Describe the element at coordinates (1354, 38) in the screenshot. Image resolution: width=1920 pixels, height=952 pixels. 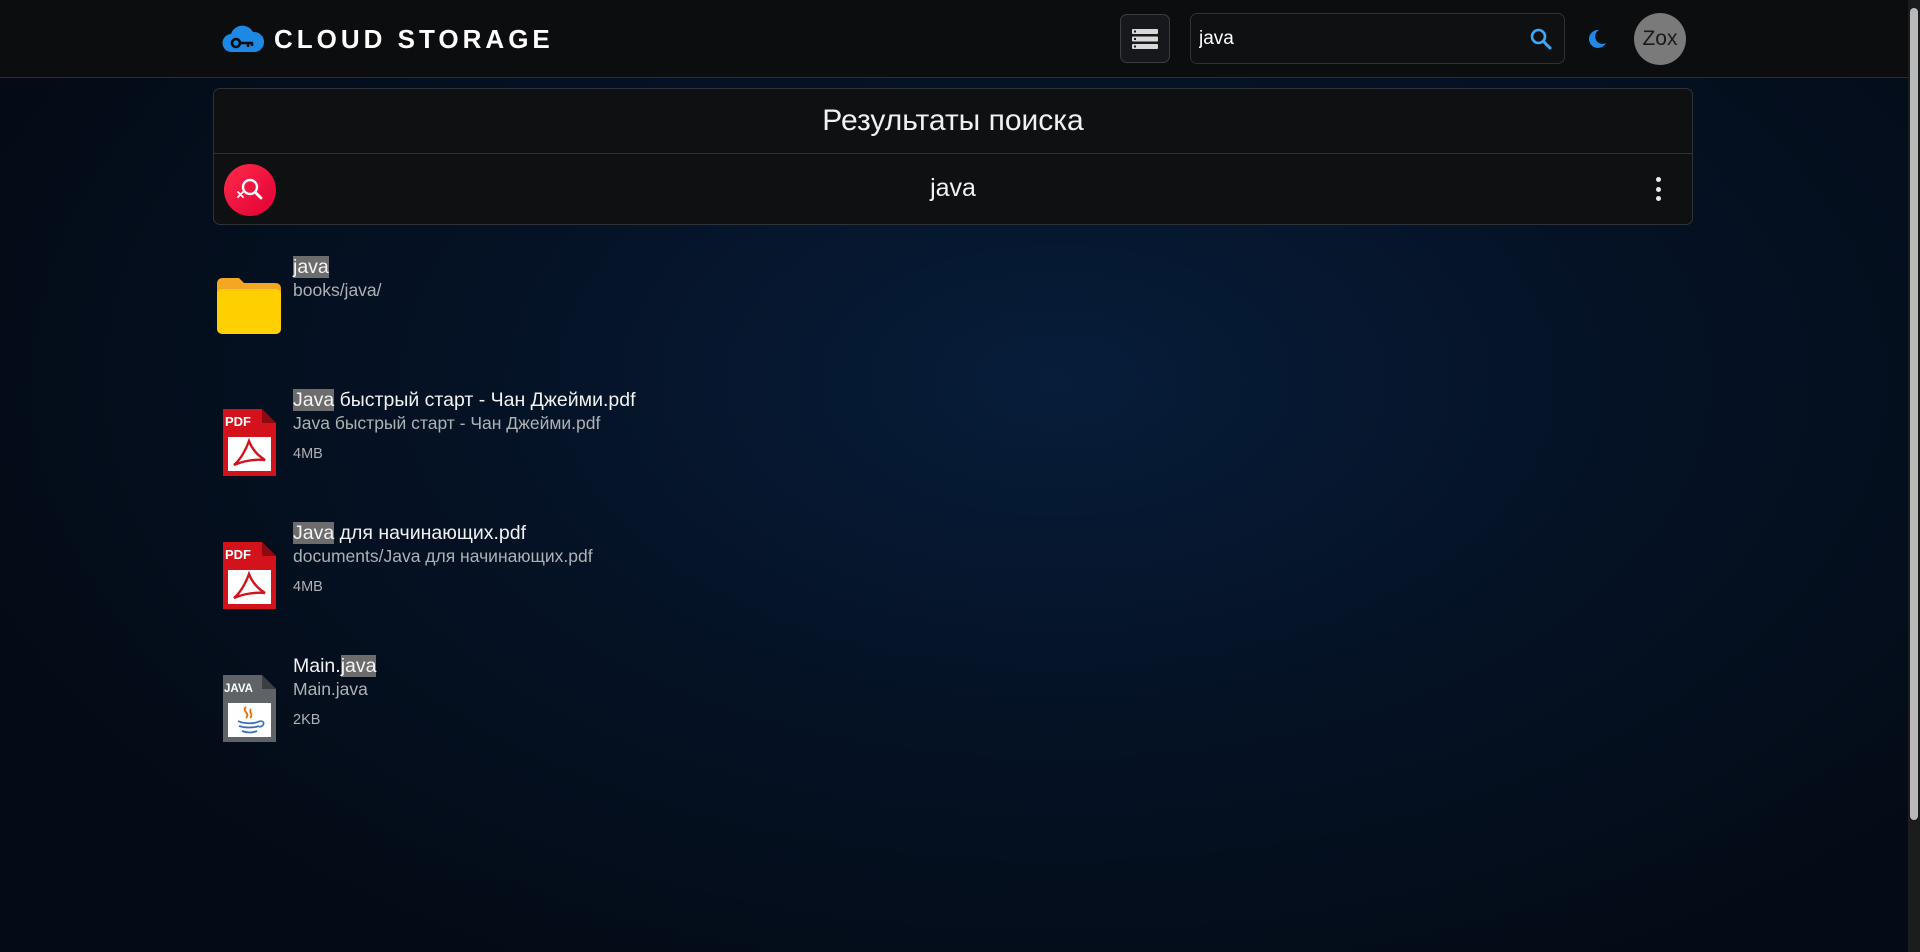
I see `search-input` at that location.